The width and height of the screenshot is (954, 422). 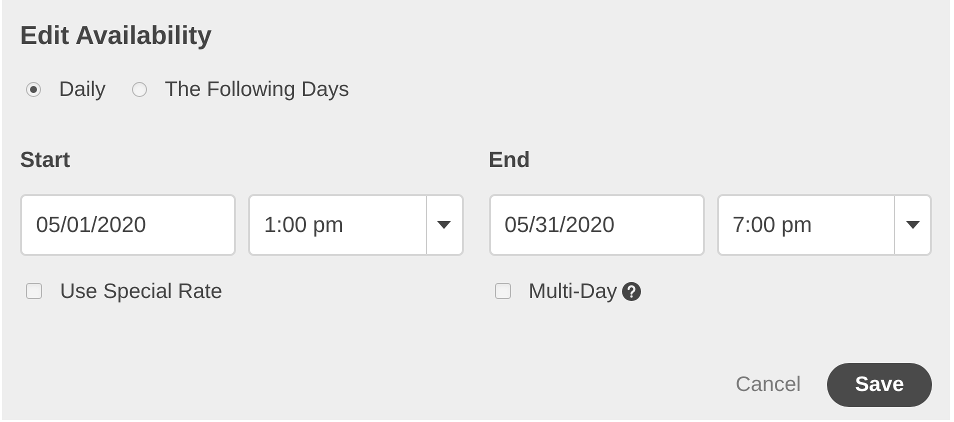 I want to click on help-icon, so click(x=632, y=291).